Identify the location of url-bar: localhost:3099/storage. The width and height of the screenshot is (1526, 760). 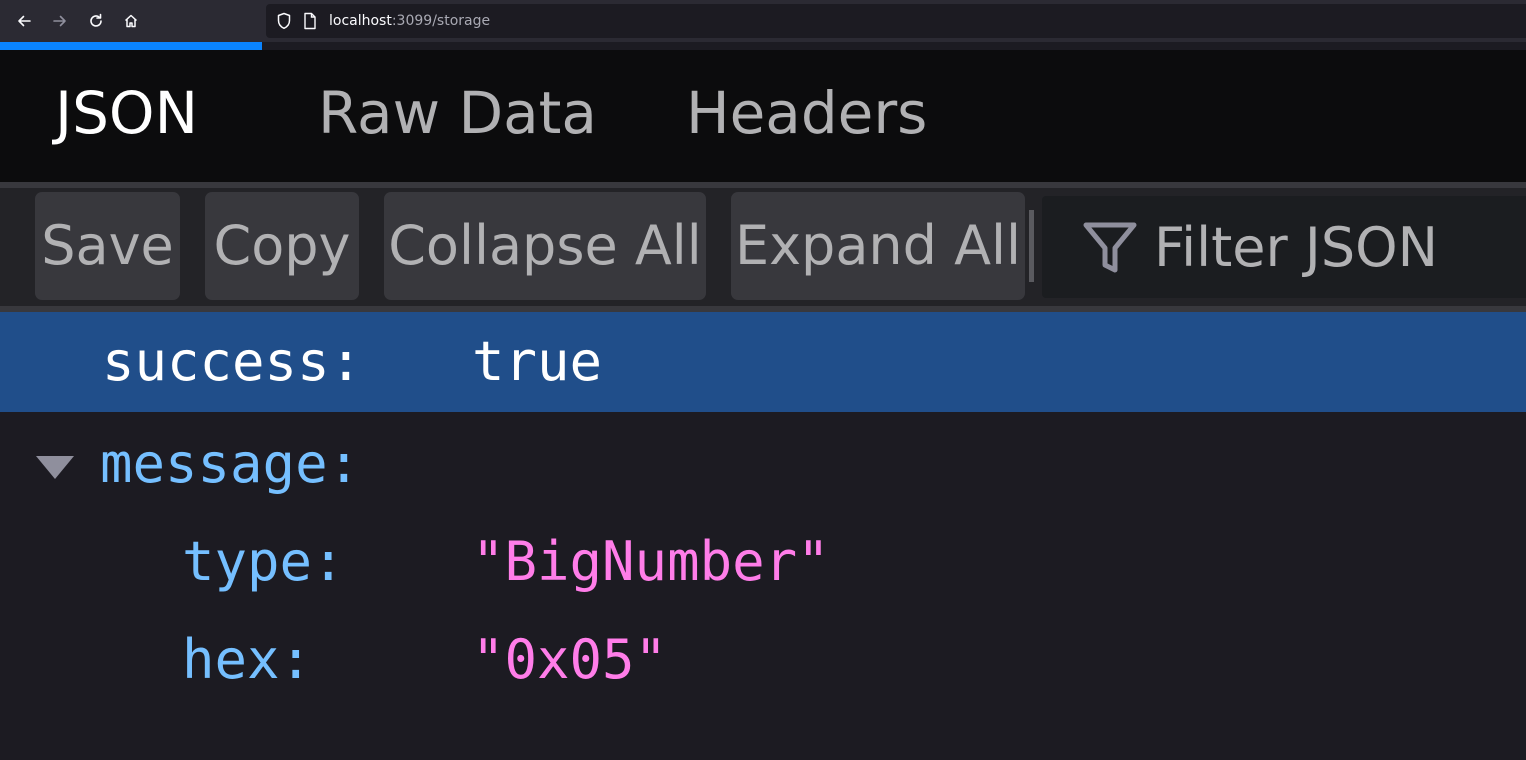
(896, 21).